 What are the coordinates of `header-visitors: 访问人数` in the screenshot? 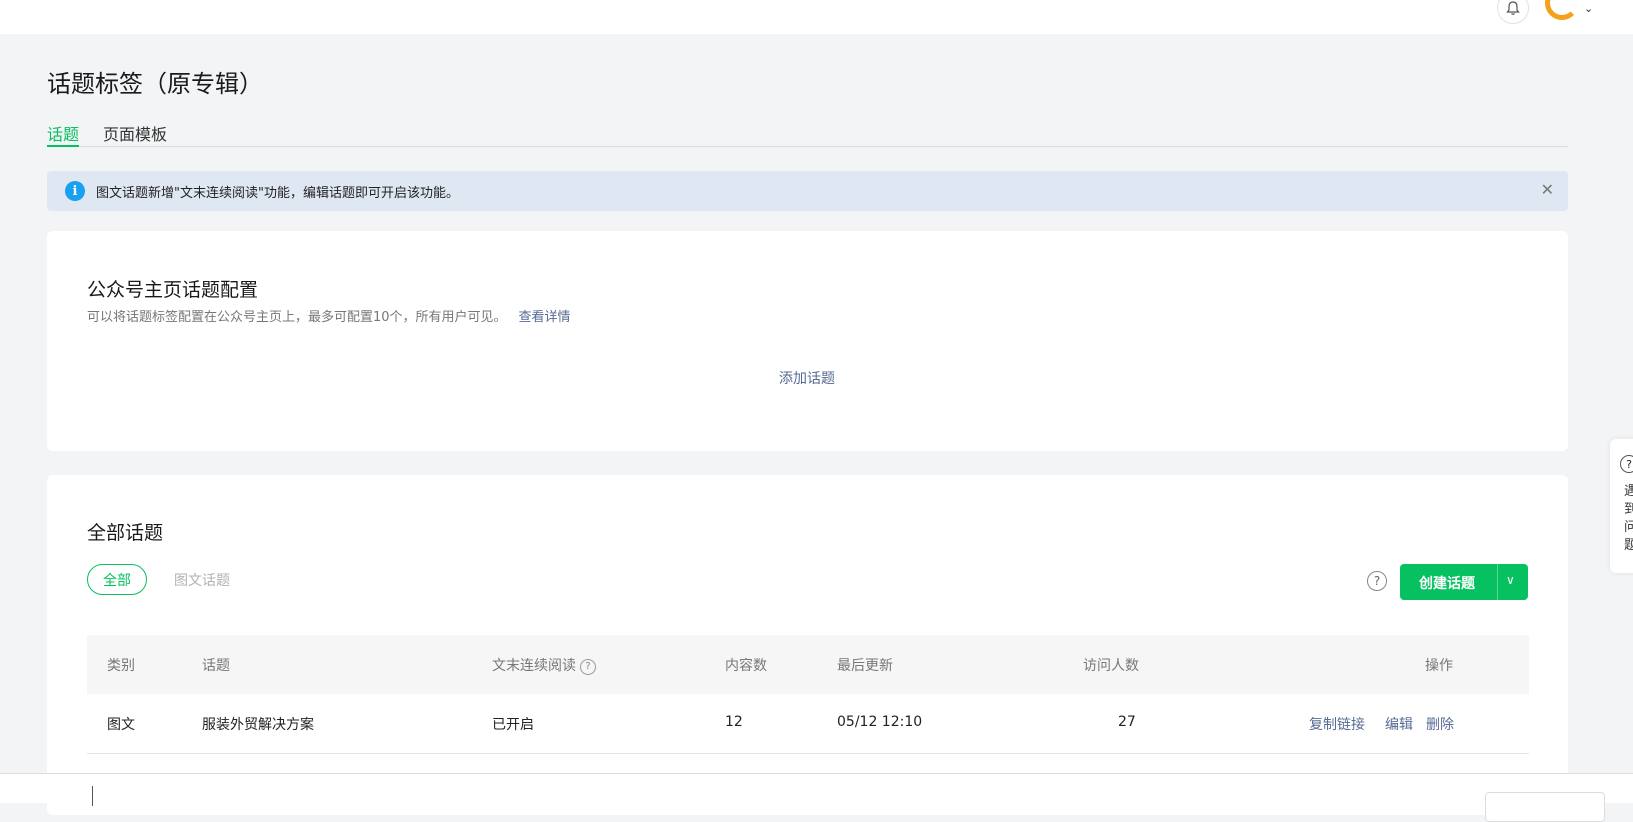 It's located at (1111, 666).